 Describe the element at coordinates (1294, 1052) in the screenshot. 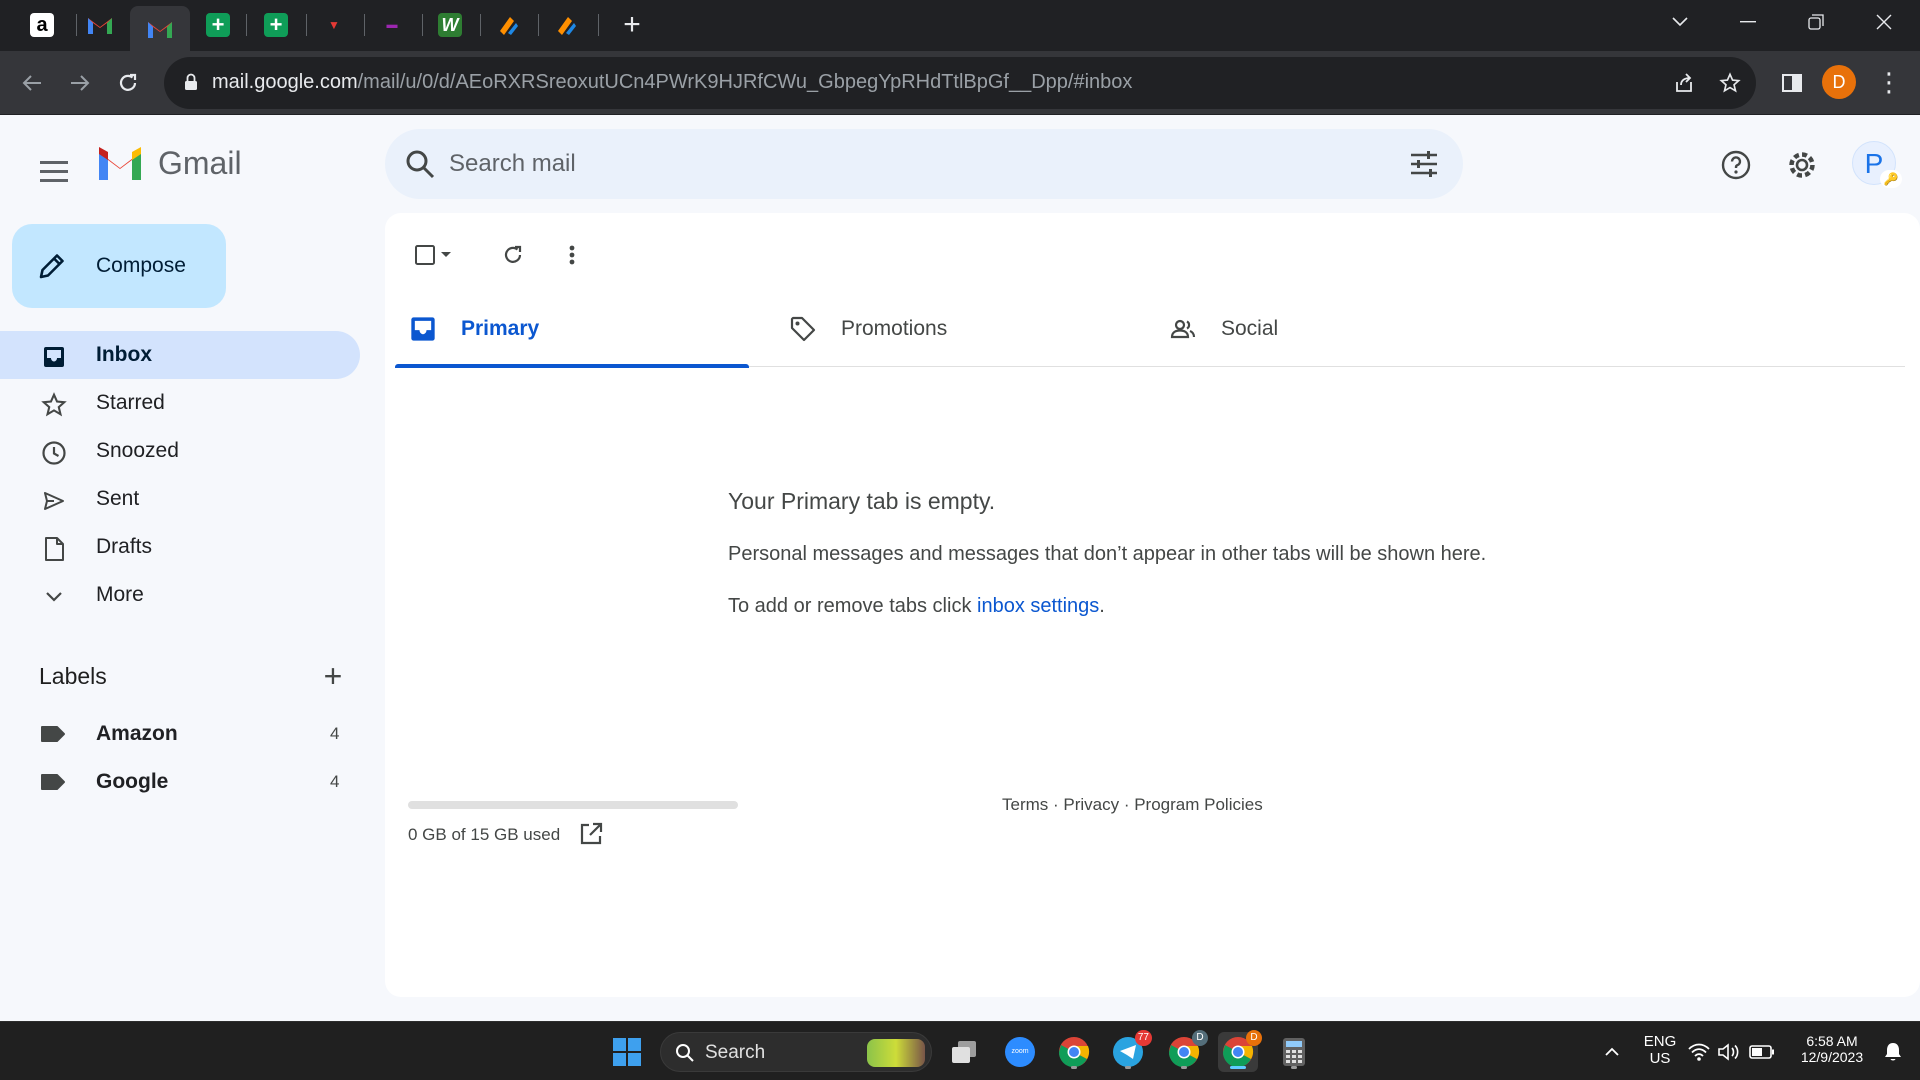

I see `calculator-app-icon` at that location.